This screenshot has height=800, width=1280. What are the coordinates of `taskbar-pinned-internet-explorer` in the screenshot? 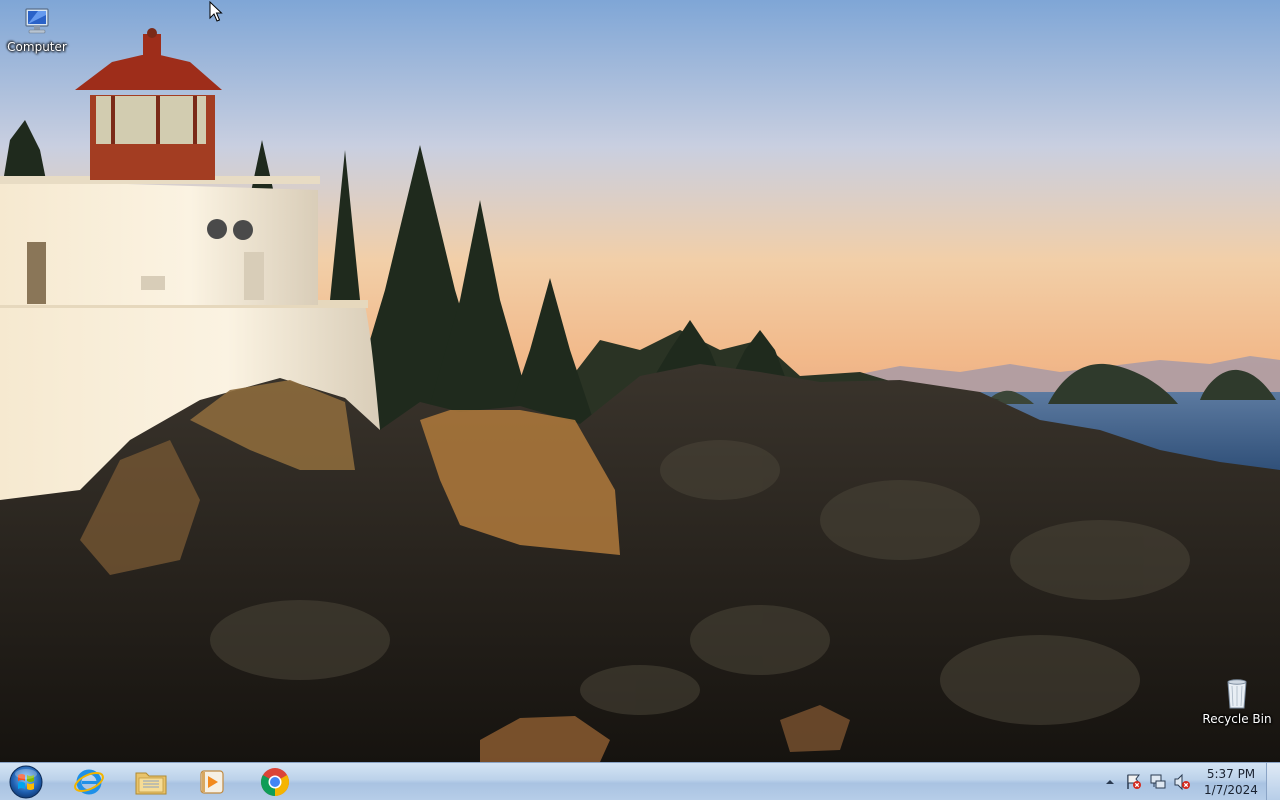 It's located at (89, 782).